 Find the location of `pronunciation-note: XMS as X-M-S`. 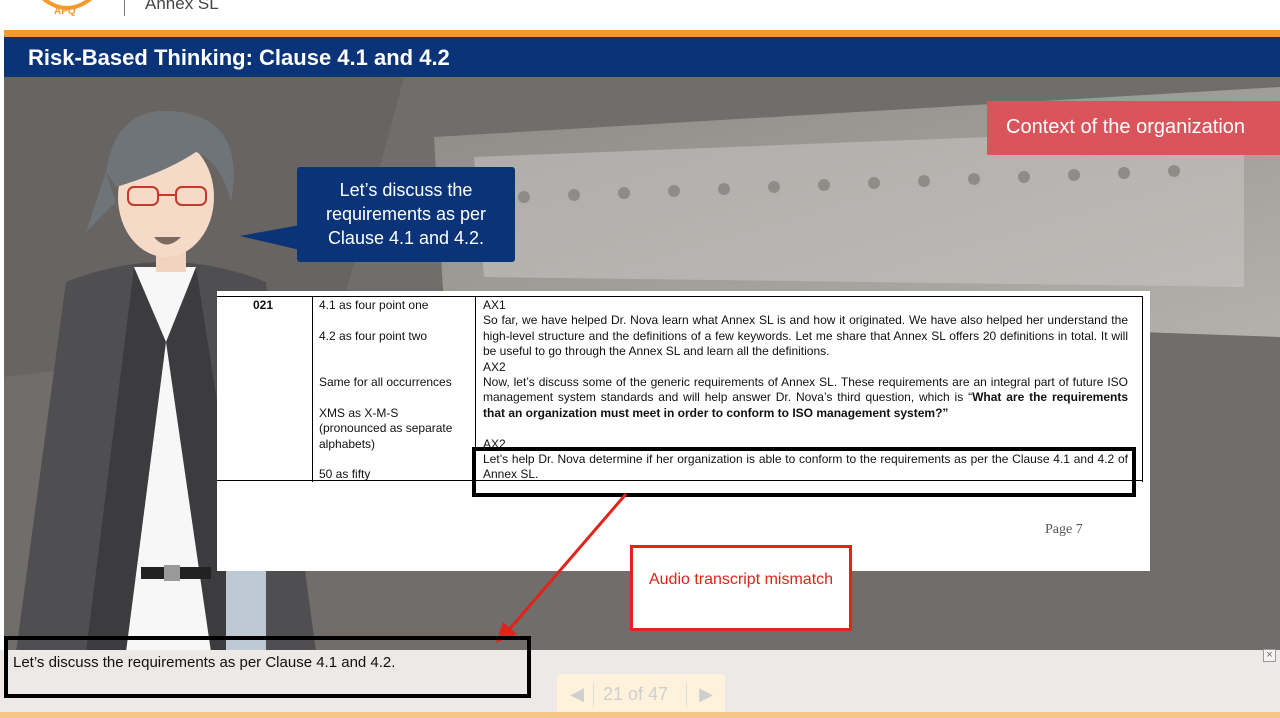

pronunciation-note: XMS as X-M-S is located at coordinates (359, 412).